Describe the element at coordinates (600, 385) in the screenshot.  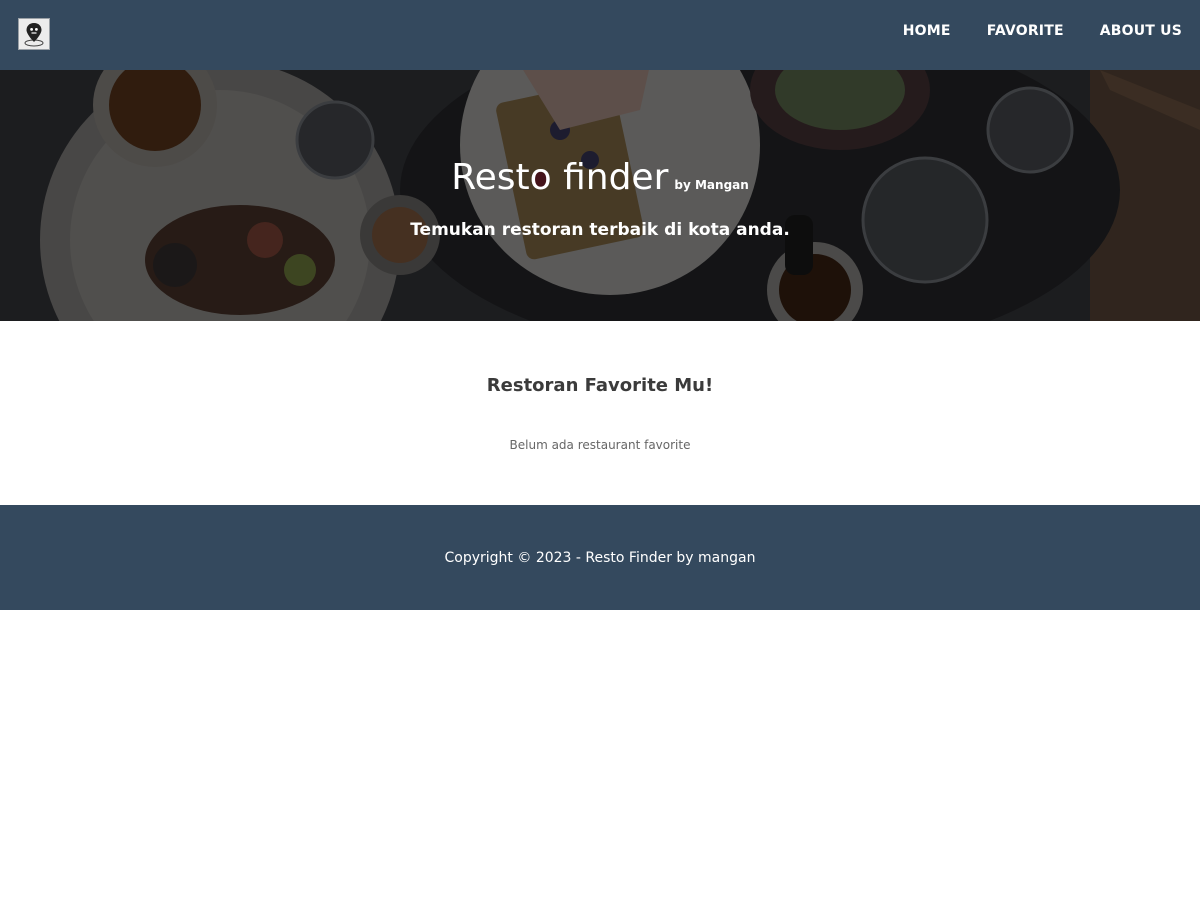
I see `section-title: Restoran Favorite Mu!` at that location.